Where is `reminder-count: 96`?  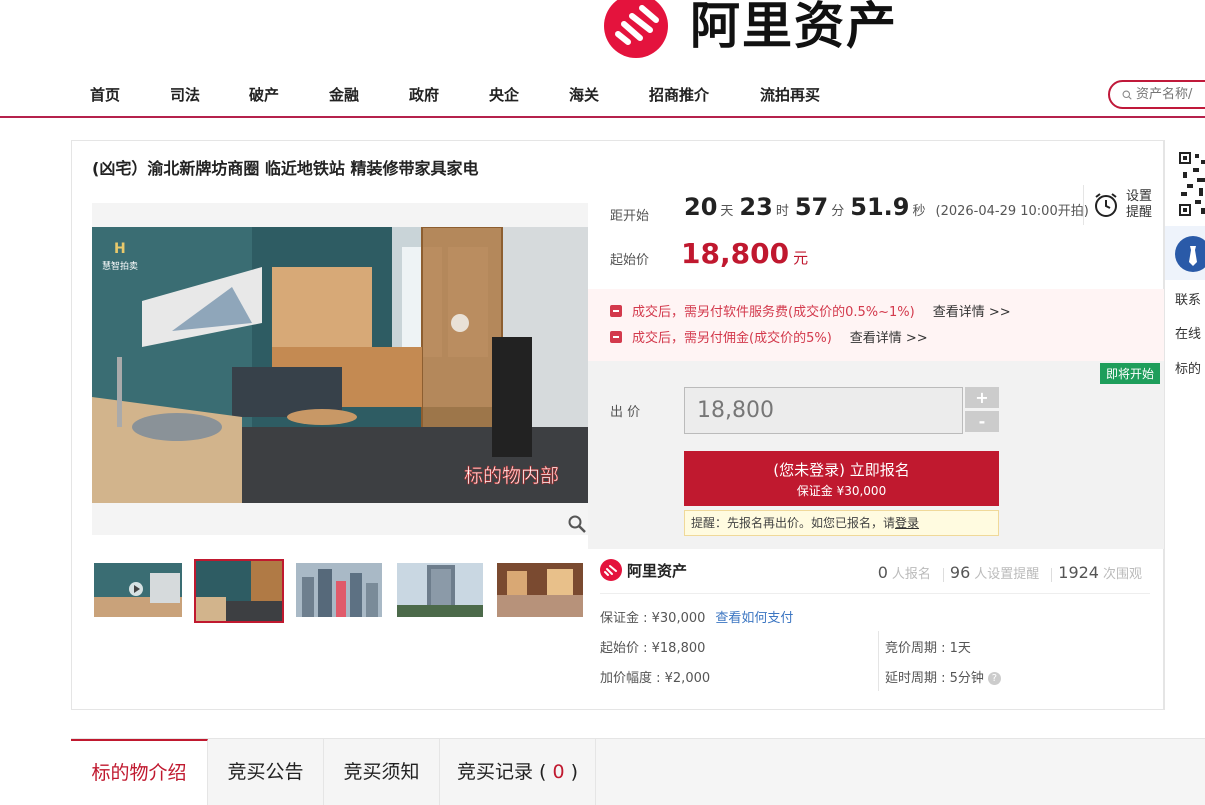
reminder-count: 96 is located at coordinates (960, 572).